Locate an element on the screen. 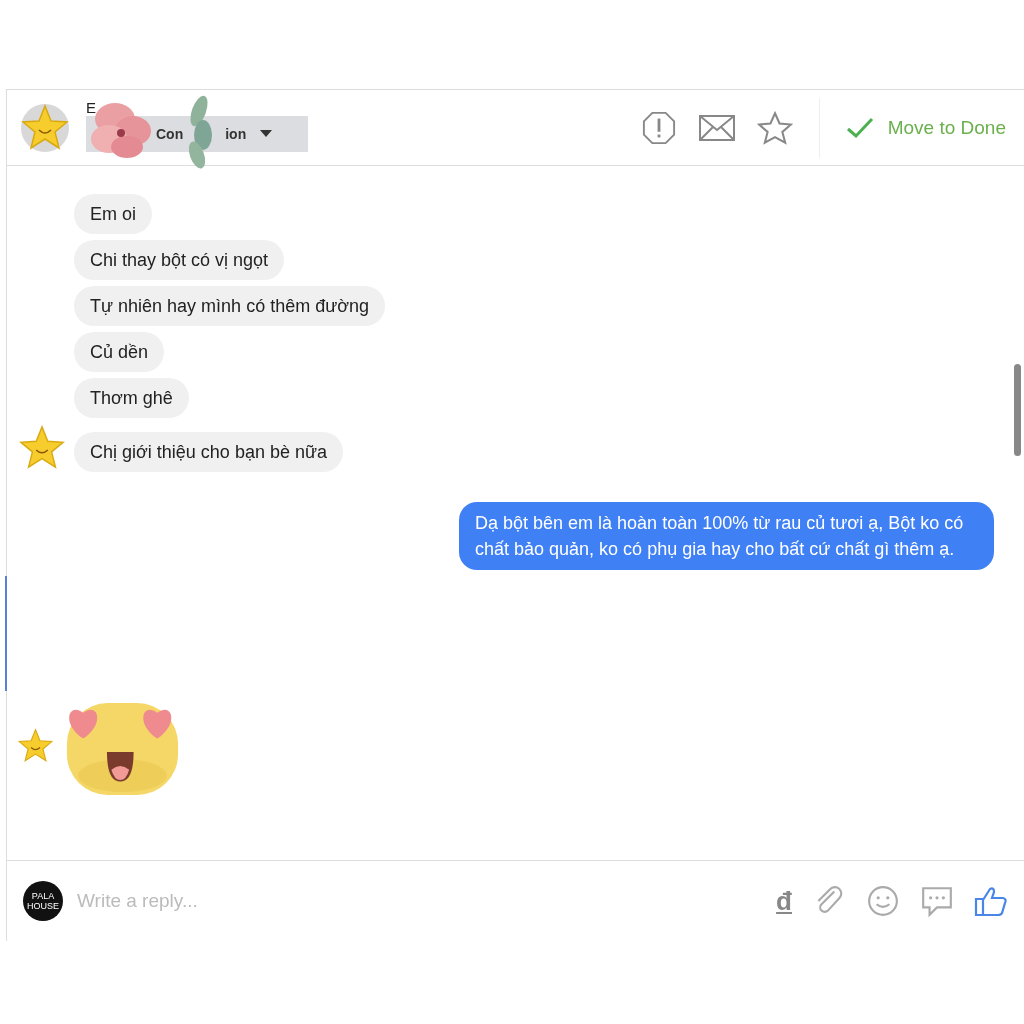 The width and height of the screenshot is (1024, 1024). received-message: Chị giới thiệu cho bạn bè nữa is located at coordinates (208, 452).